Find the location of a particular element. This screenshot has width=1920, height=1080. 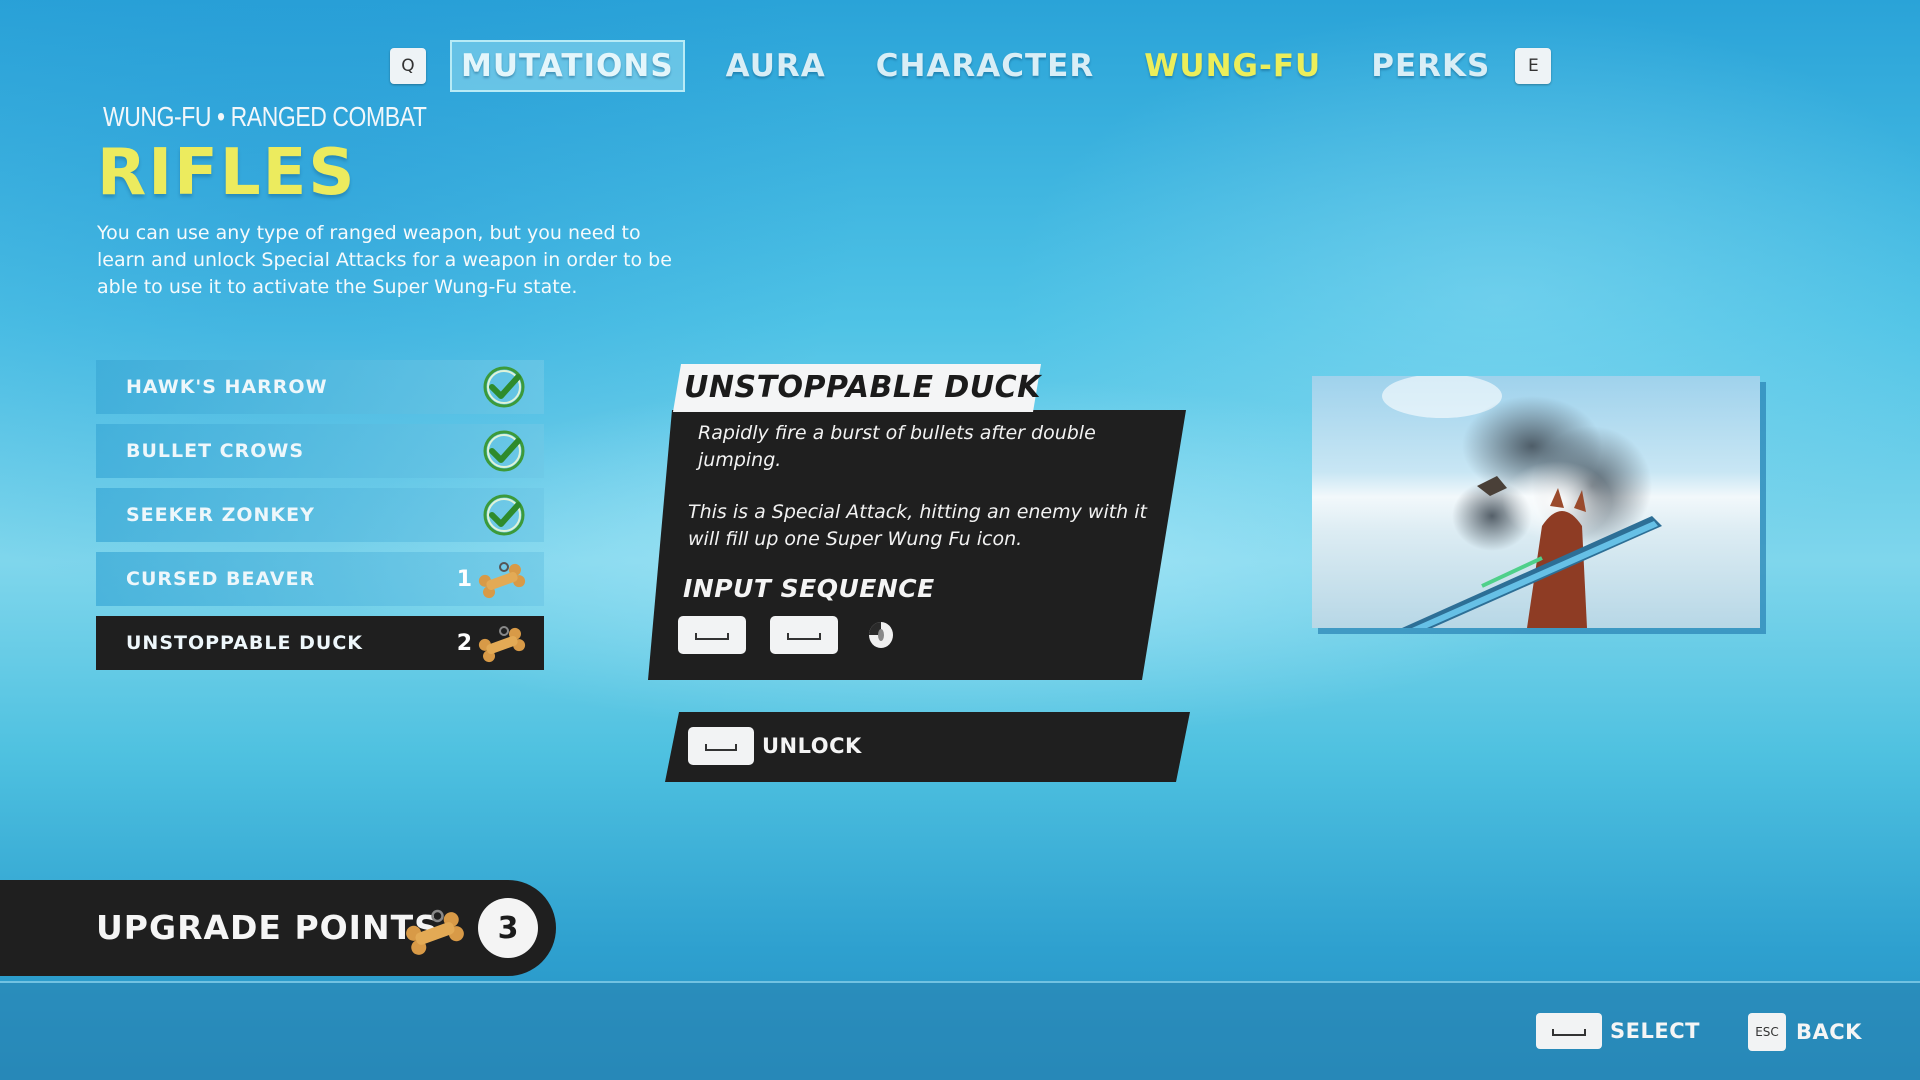

attack-cost: 2 is located at coordinates (464, 643).